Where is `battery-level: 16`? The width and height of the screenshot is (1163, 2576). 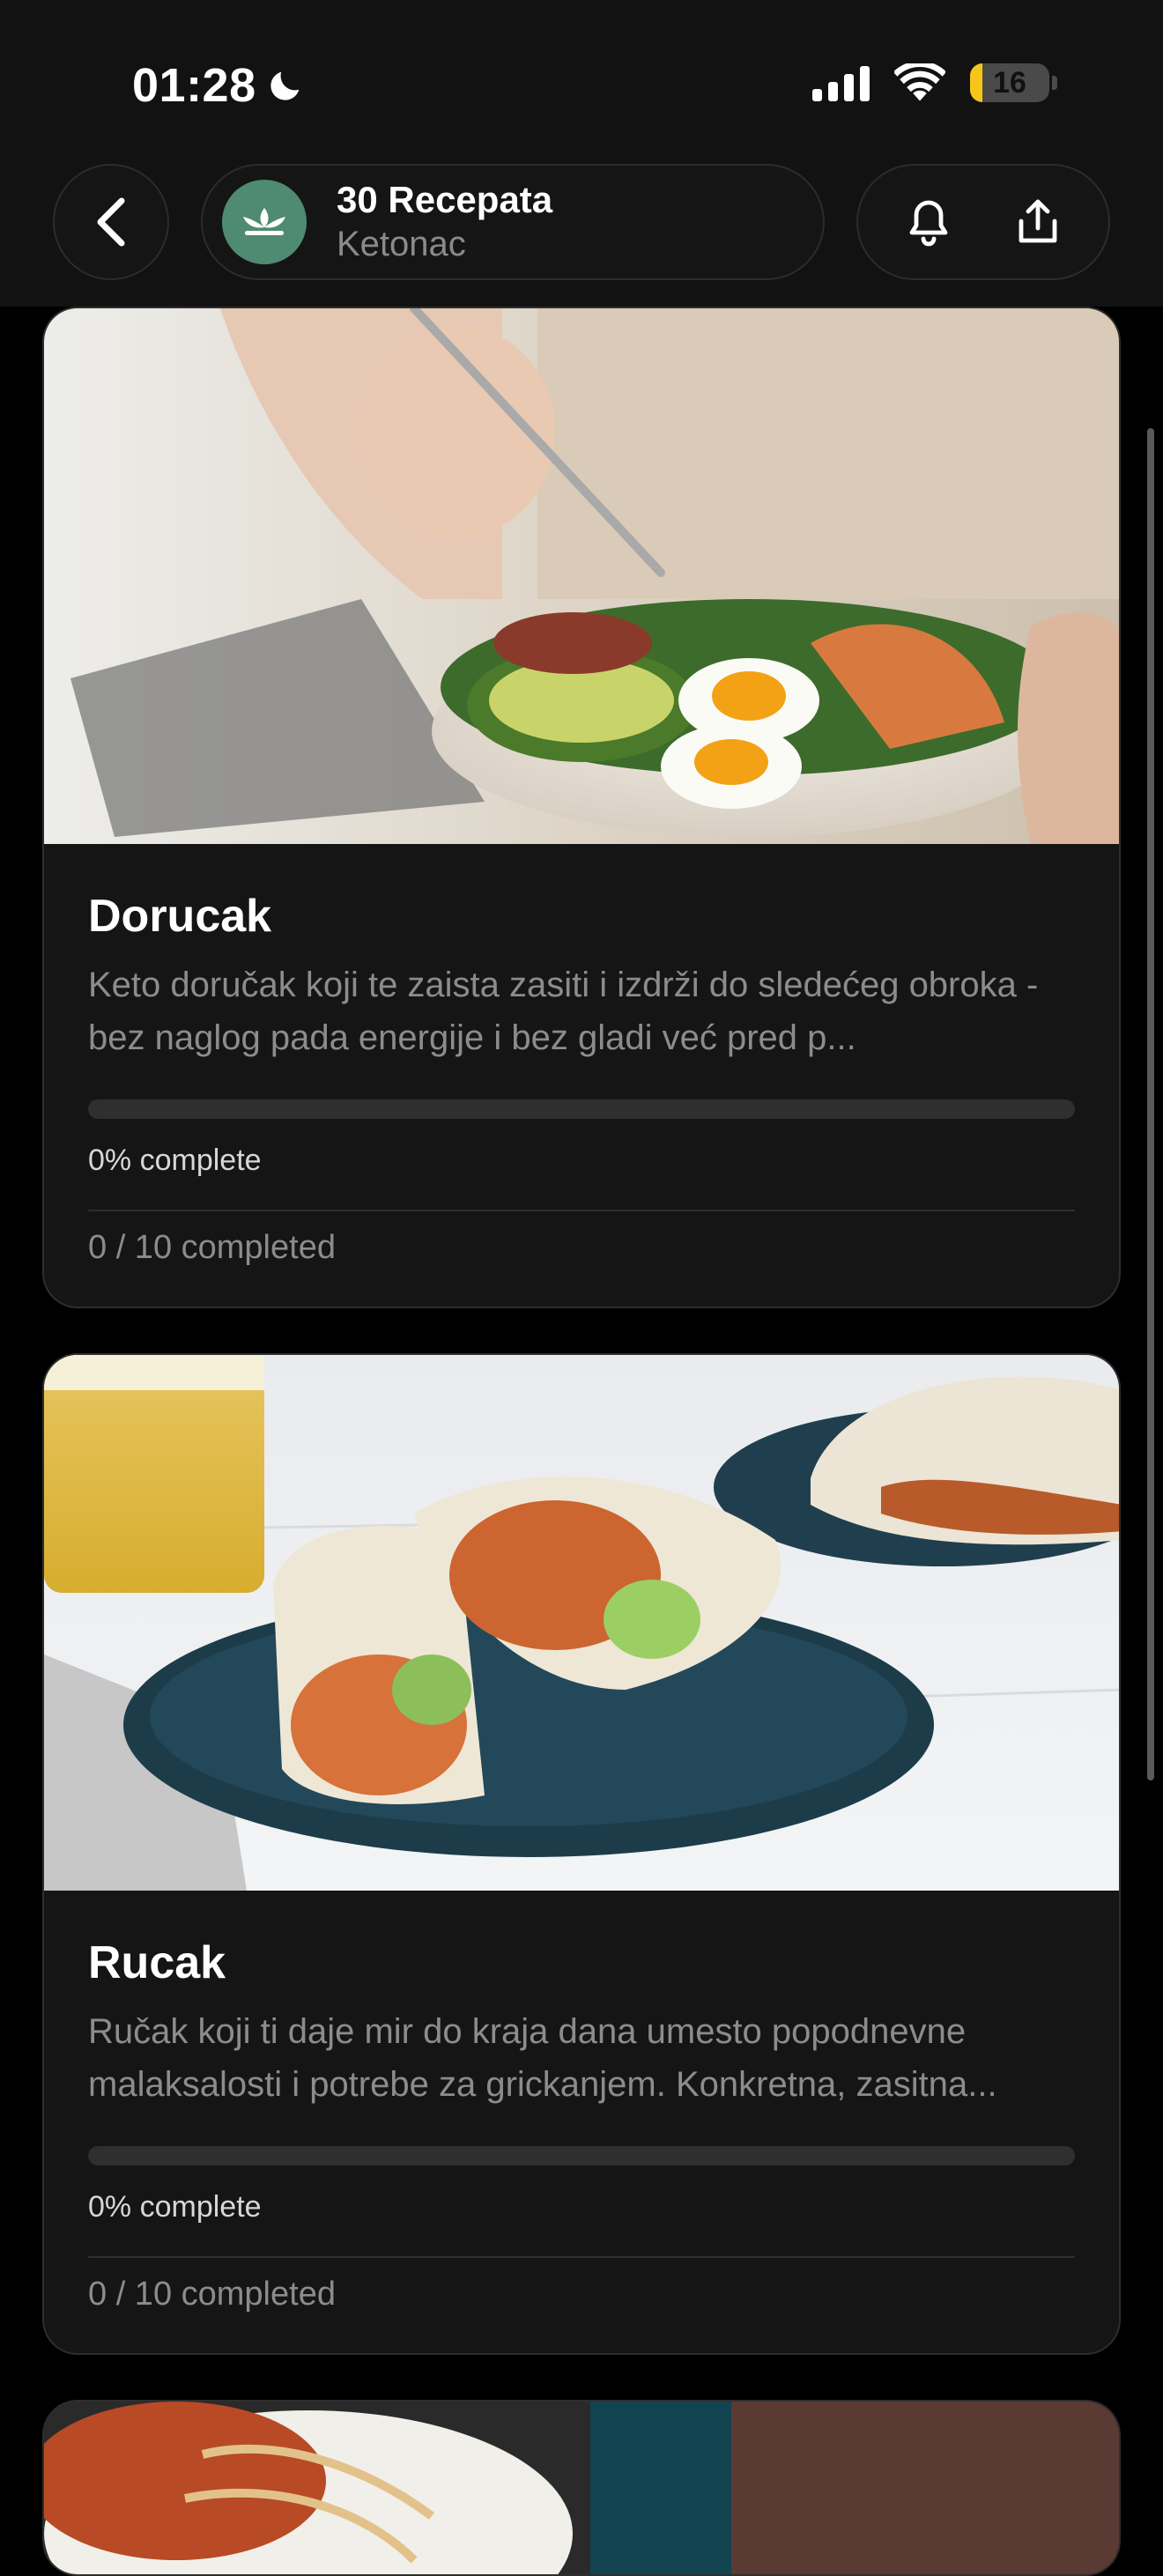 battery-level: 16 is located at coordinates (1009, 83).